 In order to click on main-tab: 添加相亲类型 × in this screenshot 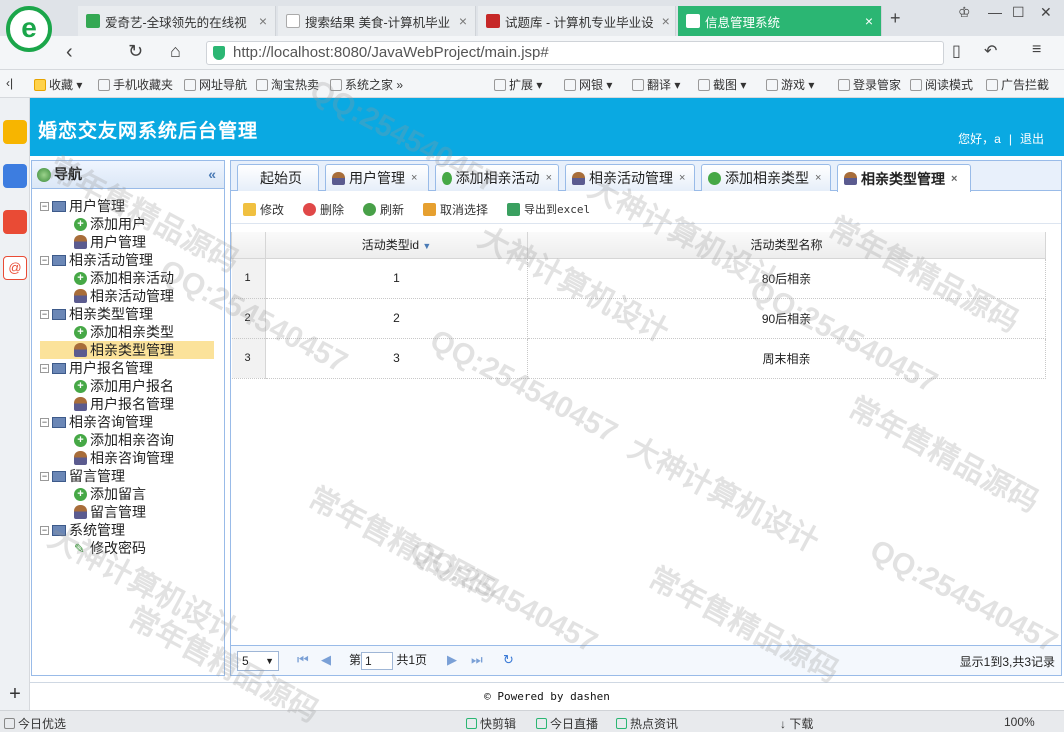, I will do `click(766, 177)`.